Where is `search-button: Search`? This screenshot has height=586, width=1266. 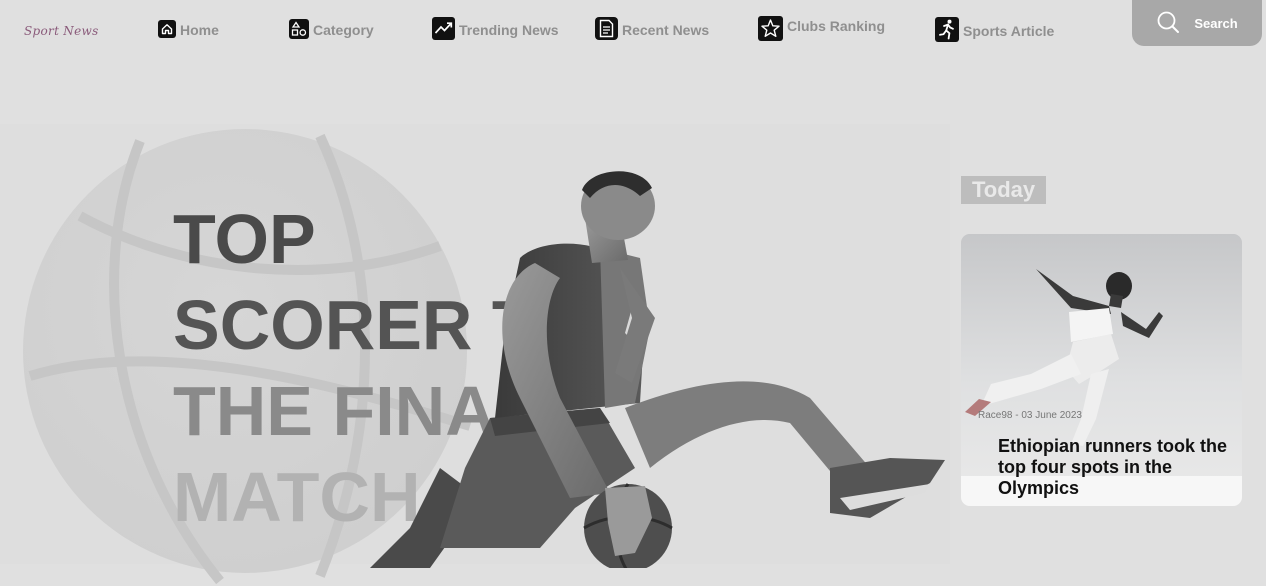
search-button: Search is located at coordinates (1197, 23).